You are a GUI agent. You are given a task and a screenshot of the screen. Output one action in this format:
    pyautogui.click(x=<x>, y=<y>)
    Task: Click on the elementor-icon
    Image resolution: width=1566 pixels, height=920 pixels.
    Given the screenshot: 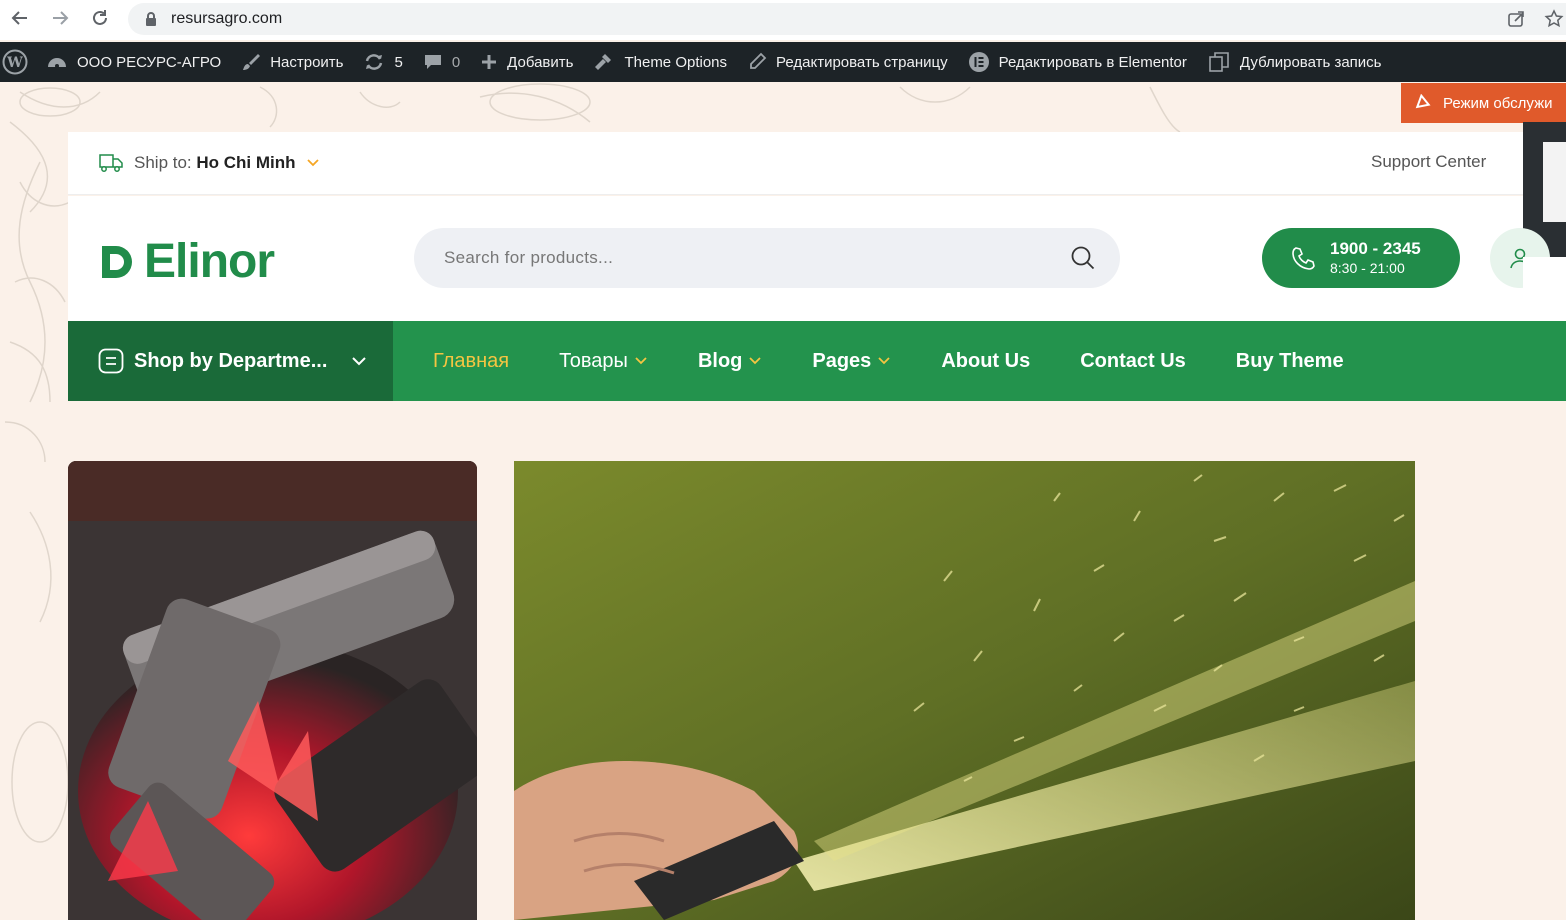 What is the action you would take?
    pyautogui.click(x=978, y=62)
    